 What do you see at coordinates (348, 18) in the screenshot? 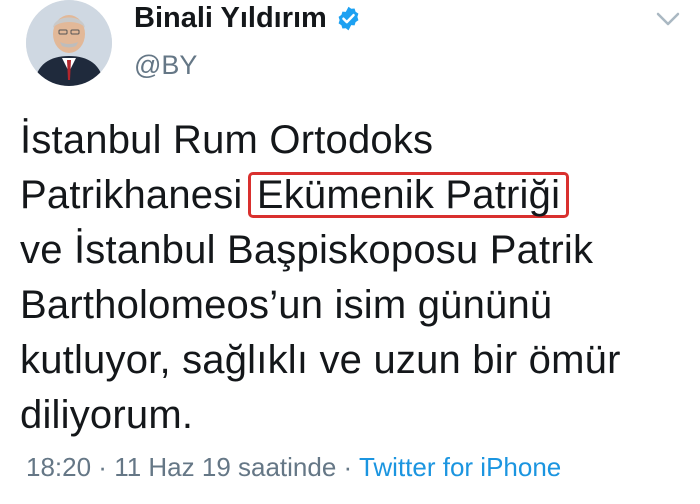
I see `verified-badge-icon` at bounding box center [348, 18].